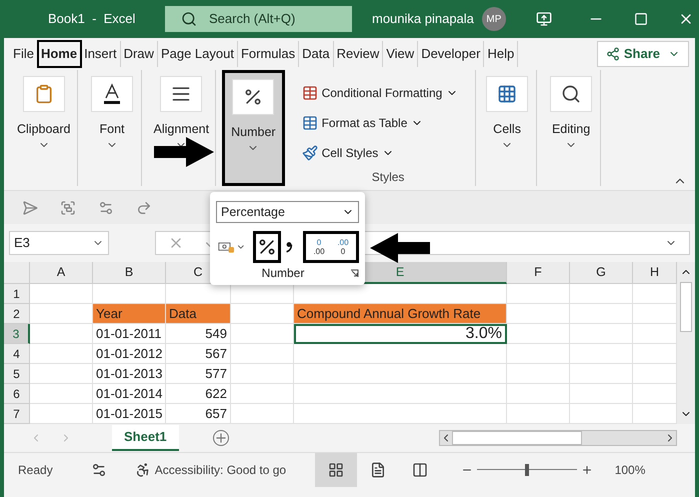  Describe the element at coordinates (571, 128) in the screenshot. I see `ribbon-group-button: Editing` at that location.